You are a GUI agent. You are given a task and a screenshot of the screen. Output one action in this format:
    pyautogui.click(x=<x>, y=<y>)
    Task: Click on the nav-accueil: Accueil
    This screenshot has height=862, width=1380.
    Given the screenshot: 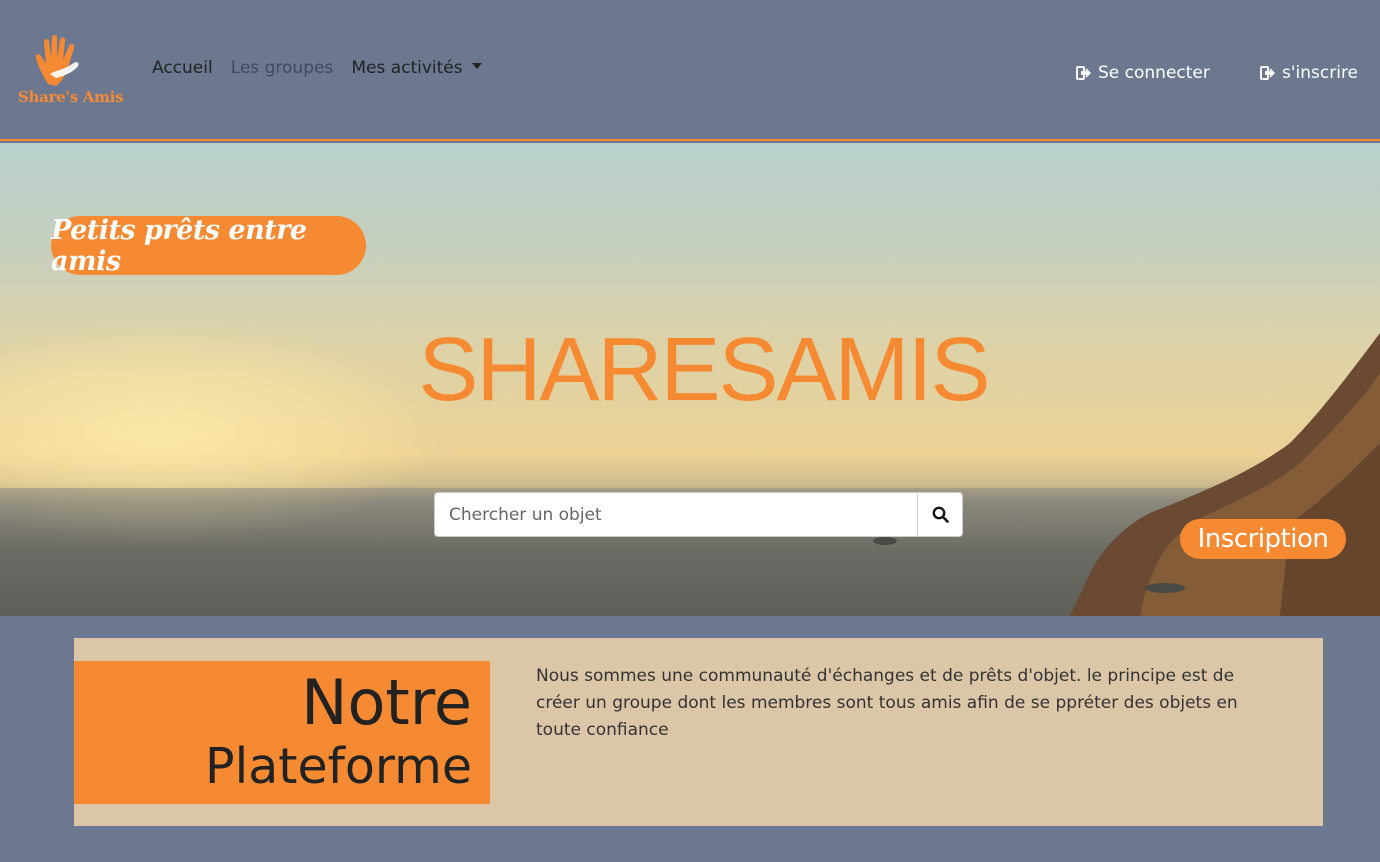 What is the action you would take?
    pyautogui.click(x=182, y=68)
    